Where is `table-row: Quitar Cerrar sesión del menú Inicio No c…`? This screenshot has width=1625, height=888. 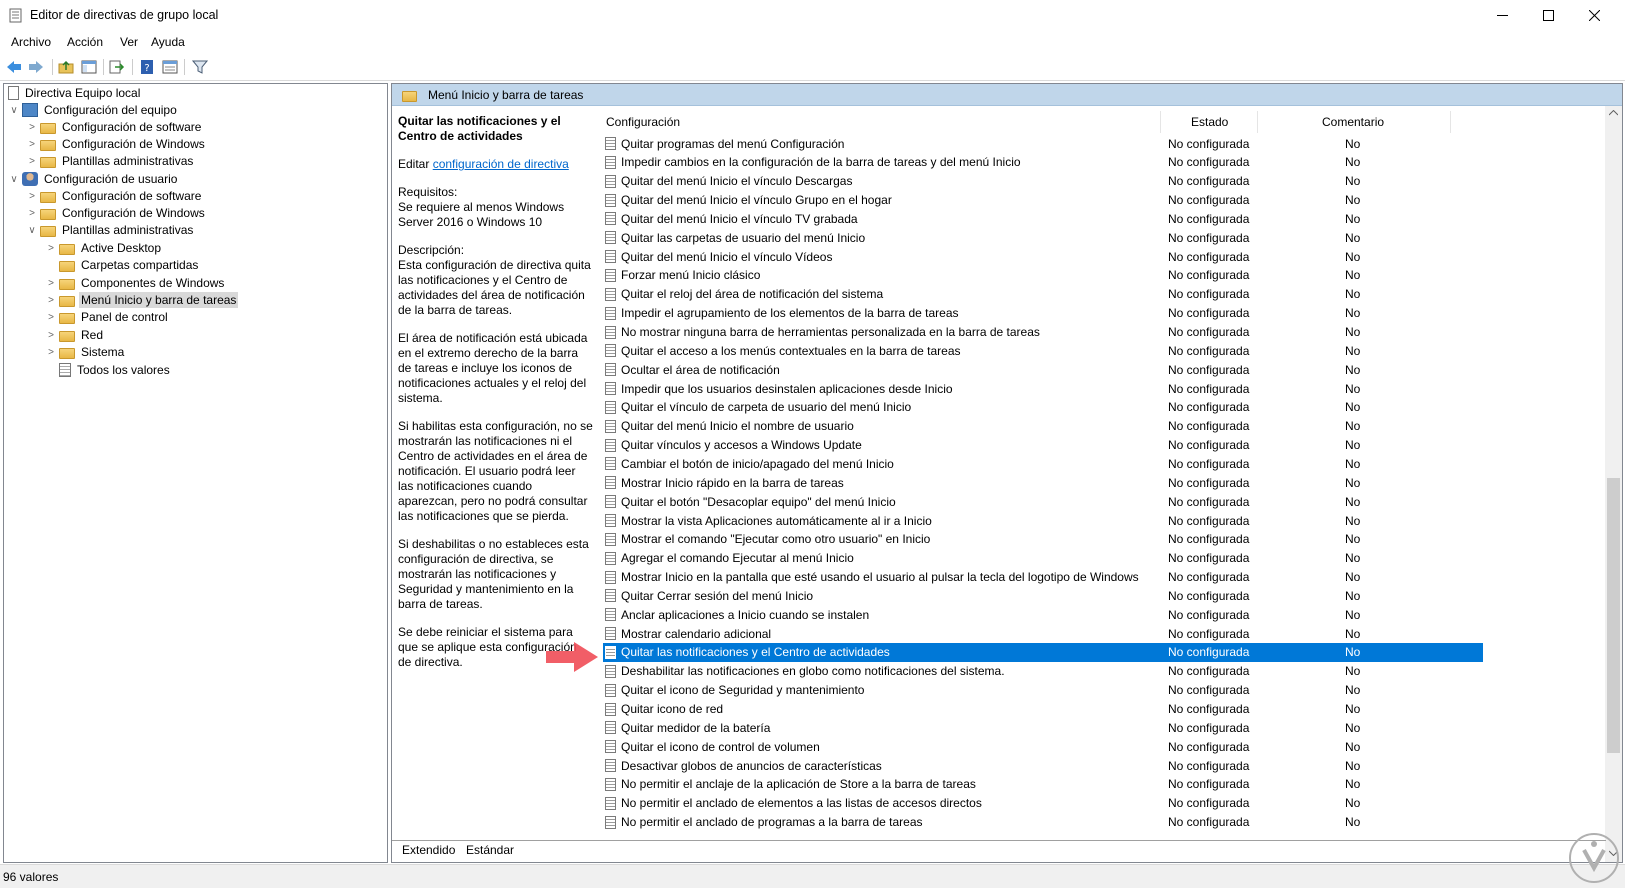
table-row: Quitar Cerrar sesión del menú Inicio No c… is located at coordinates (1043, 595).